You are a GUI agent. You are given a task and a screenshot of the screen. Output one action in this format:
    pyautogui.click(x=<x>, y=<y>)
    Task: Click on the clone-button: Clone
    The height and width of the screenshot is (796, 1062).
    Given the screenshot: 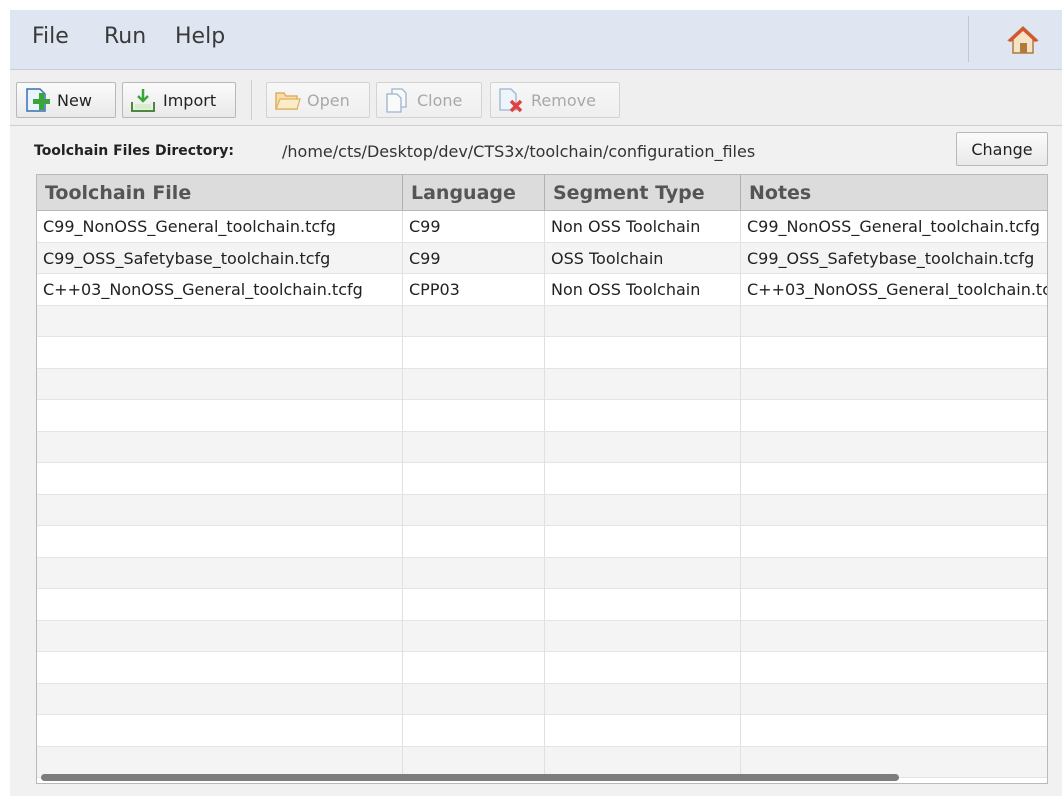 What is the action you would take?
    pyautogui.click(x=429, y=100)
    